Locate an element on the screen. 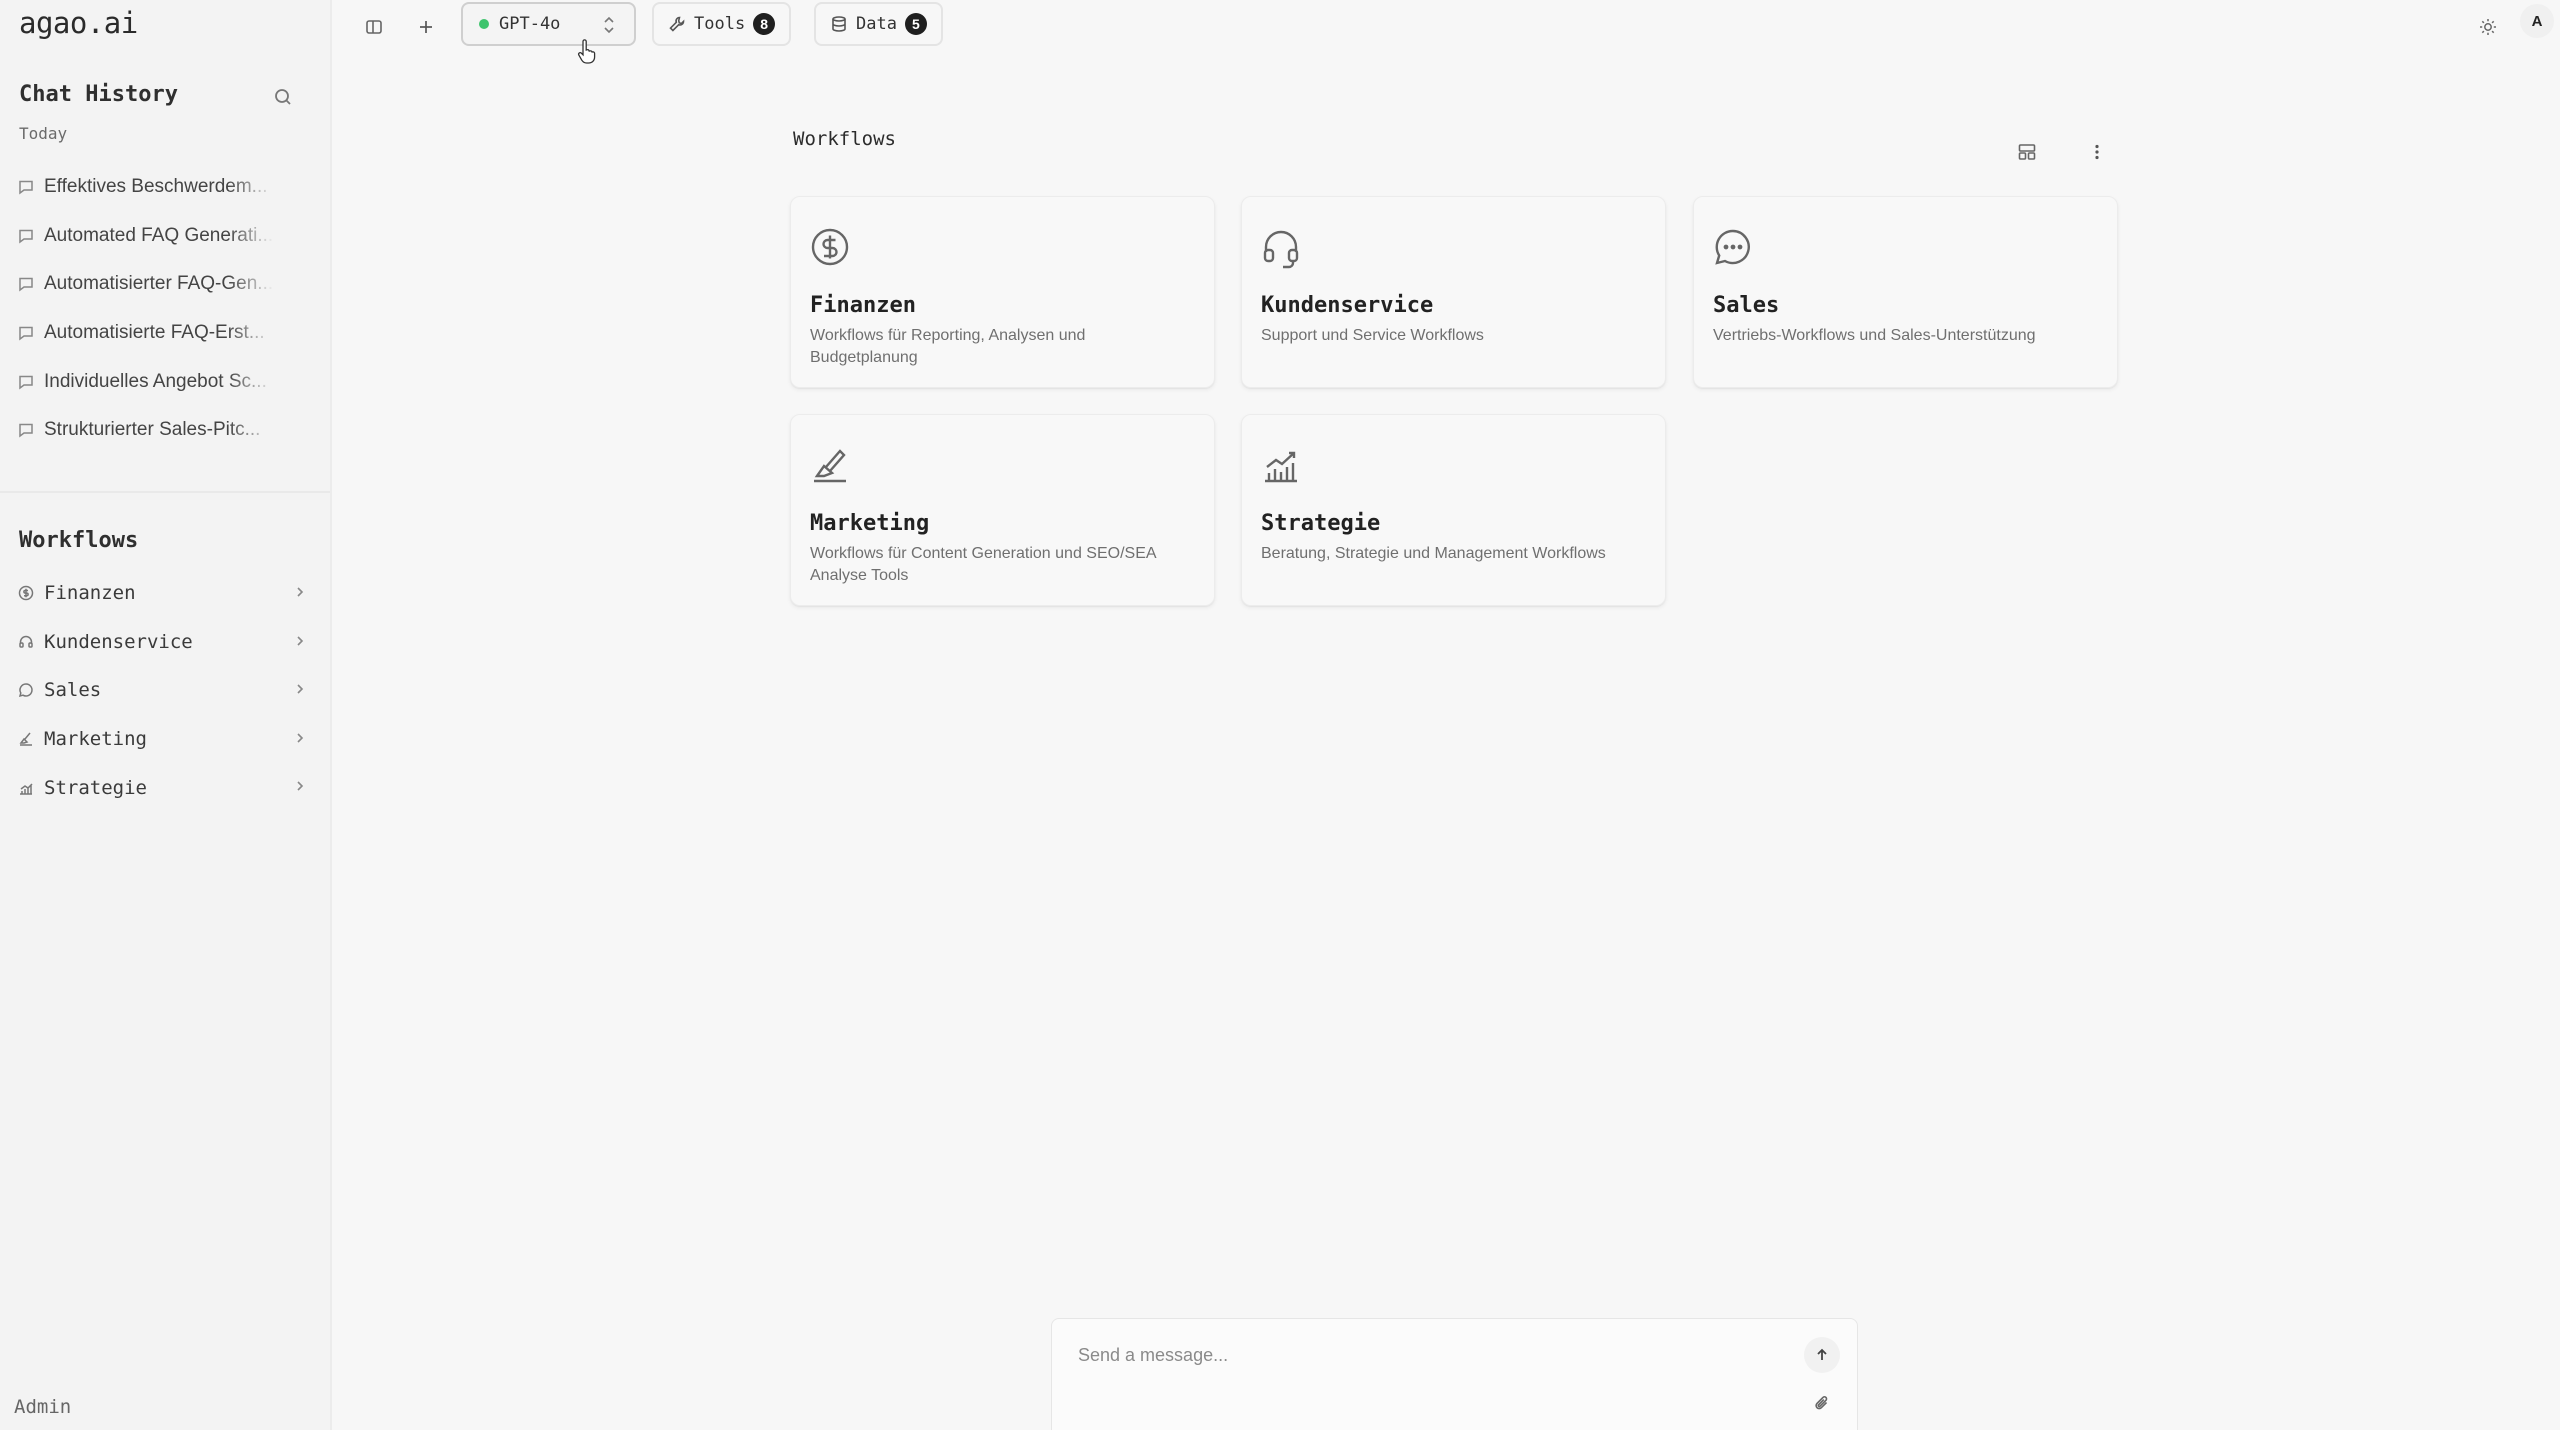 The width and height of the screenshot is (2560, 1430). theme-toggle-button is located at coordinates (2488, 27).